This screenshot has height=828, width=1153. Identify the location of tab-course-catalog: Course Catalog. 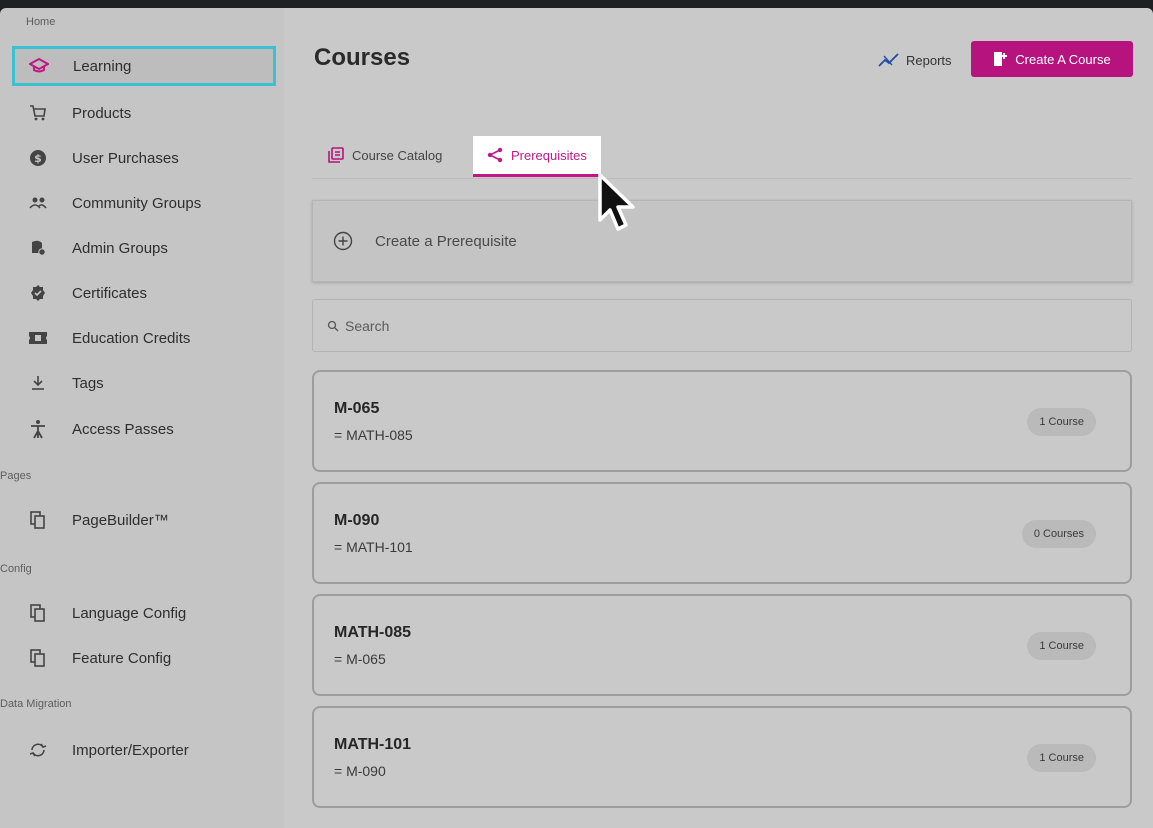
(385, 155).